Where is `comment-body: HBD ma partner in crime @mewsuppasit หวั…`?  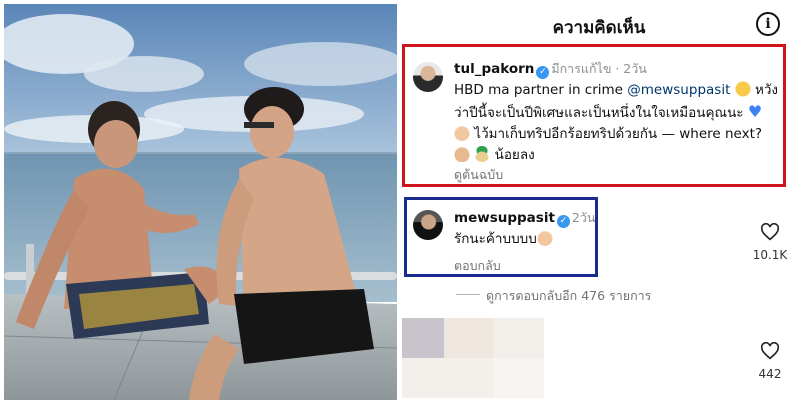 comment-body: HBD ma partner in crime @mewsuppasit หวั… is located at coordinates (619, 123).